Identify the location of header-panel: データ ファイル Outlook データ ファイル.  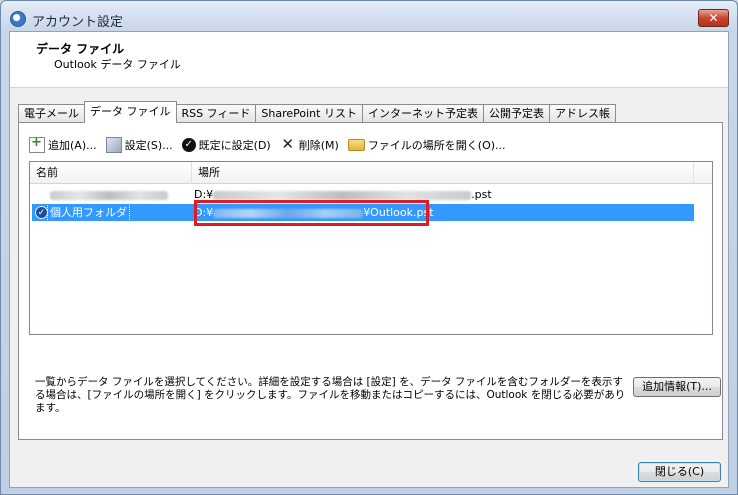
(369, 60).